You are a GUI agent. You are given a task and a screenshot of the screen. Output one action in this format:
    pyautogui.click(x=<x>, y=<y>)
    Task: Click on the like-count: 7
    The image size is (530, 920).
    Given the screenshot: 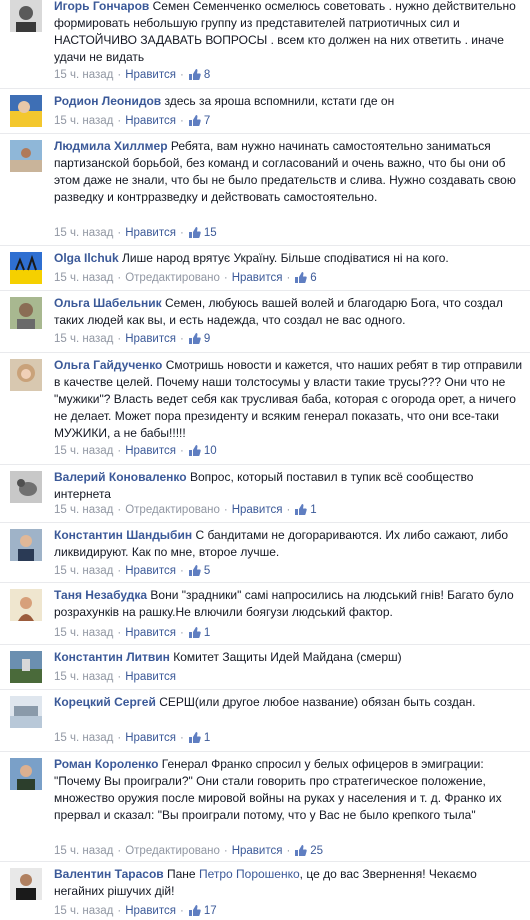 What is the action you would take?
    pyautogui.click(x=199, y=121)
    